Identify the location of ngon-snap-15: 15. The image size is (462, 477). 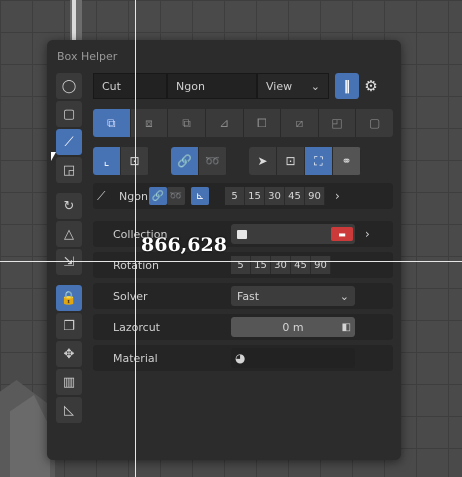
(255, 196).